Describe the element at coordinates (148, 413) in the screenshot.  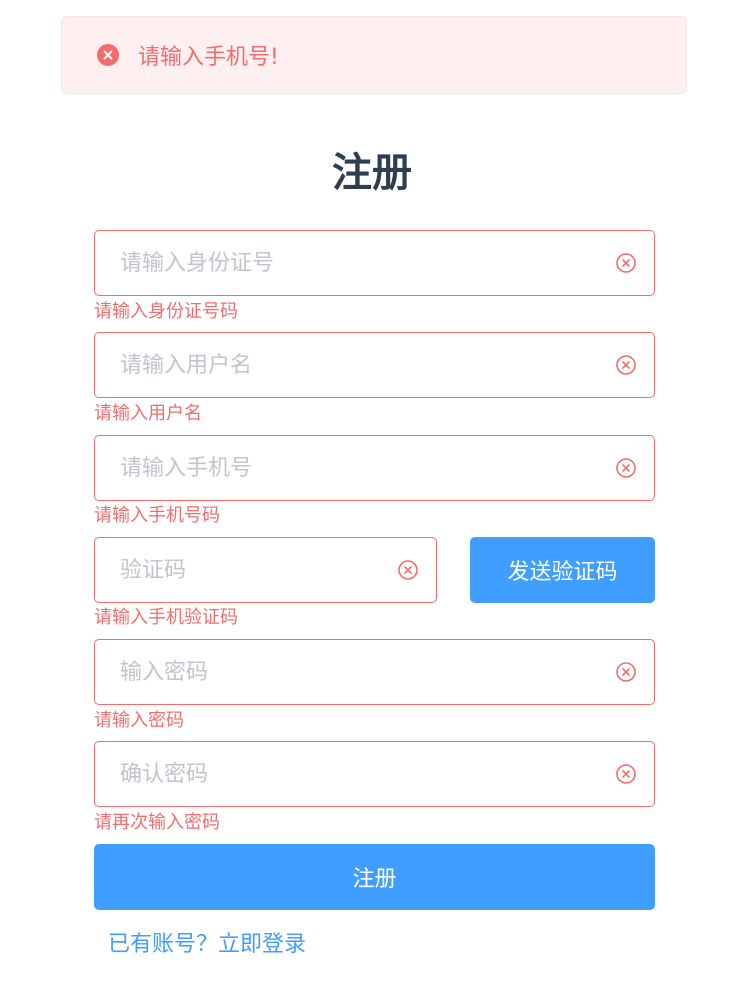
I see `username-error: 请输入用户名` at that location.